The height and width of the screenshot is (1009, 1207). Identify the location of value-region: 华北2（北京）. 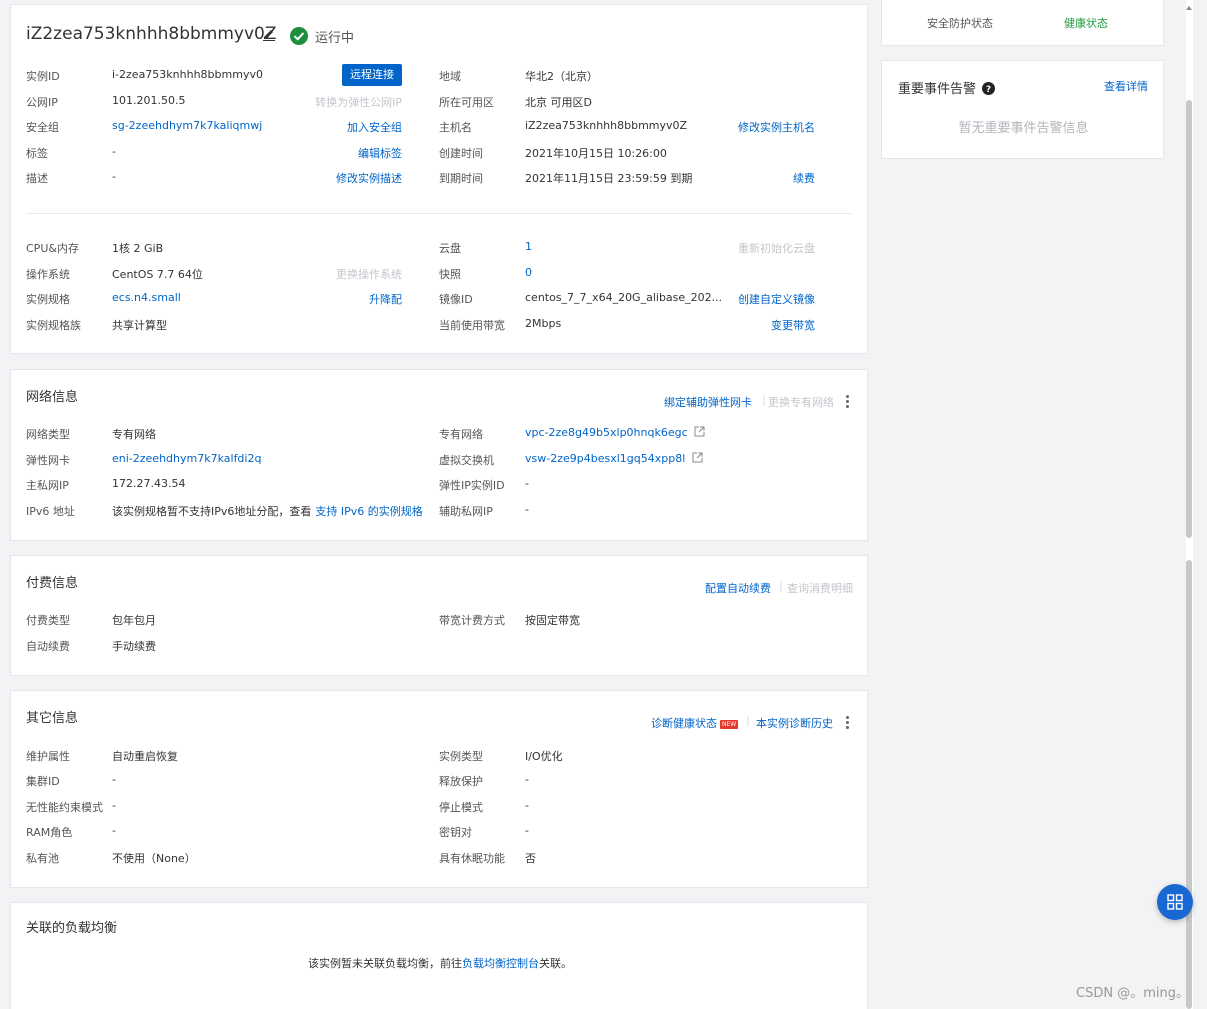
(561, 76).